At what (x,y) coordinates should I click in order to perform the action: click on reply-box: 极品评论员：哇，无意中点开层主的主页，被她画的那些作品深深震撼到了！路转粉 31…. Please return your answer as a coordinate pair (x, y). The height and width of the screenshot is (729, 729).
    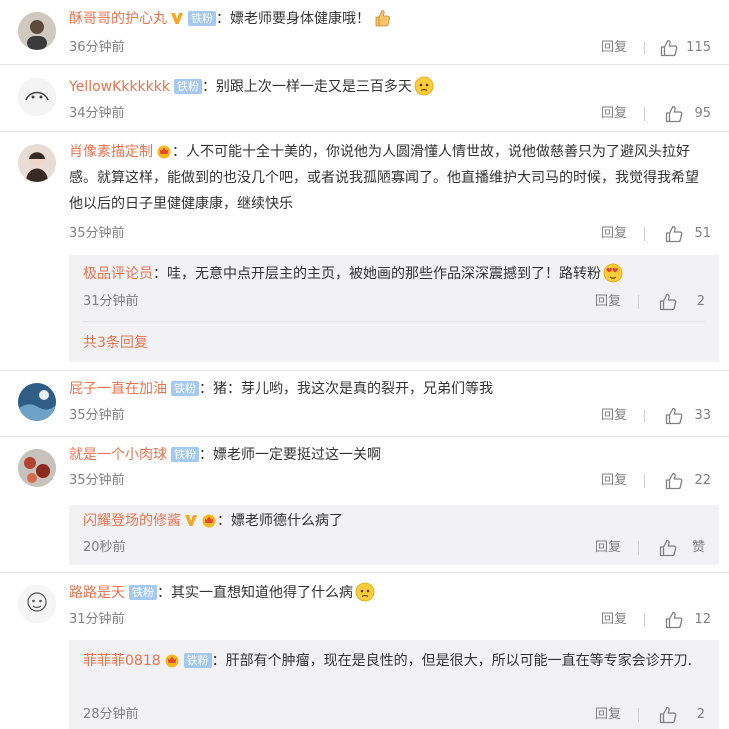
    Looking at the image, I should click on (394, 308).